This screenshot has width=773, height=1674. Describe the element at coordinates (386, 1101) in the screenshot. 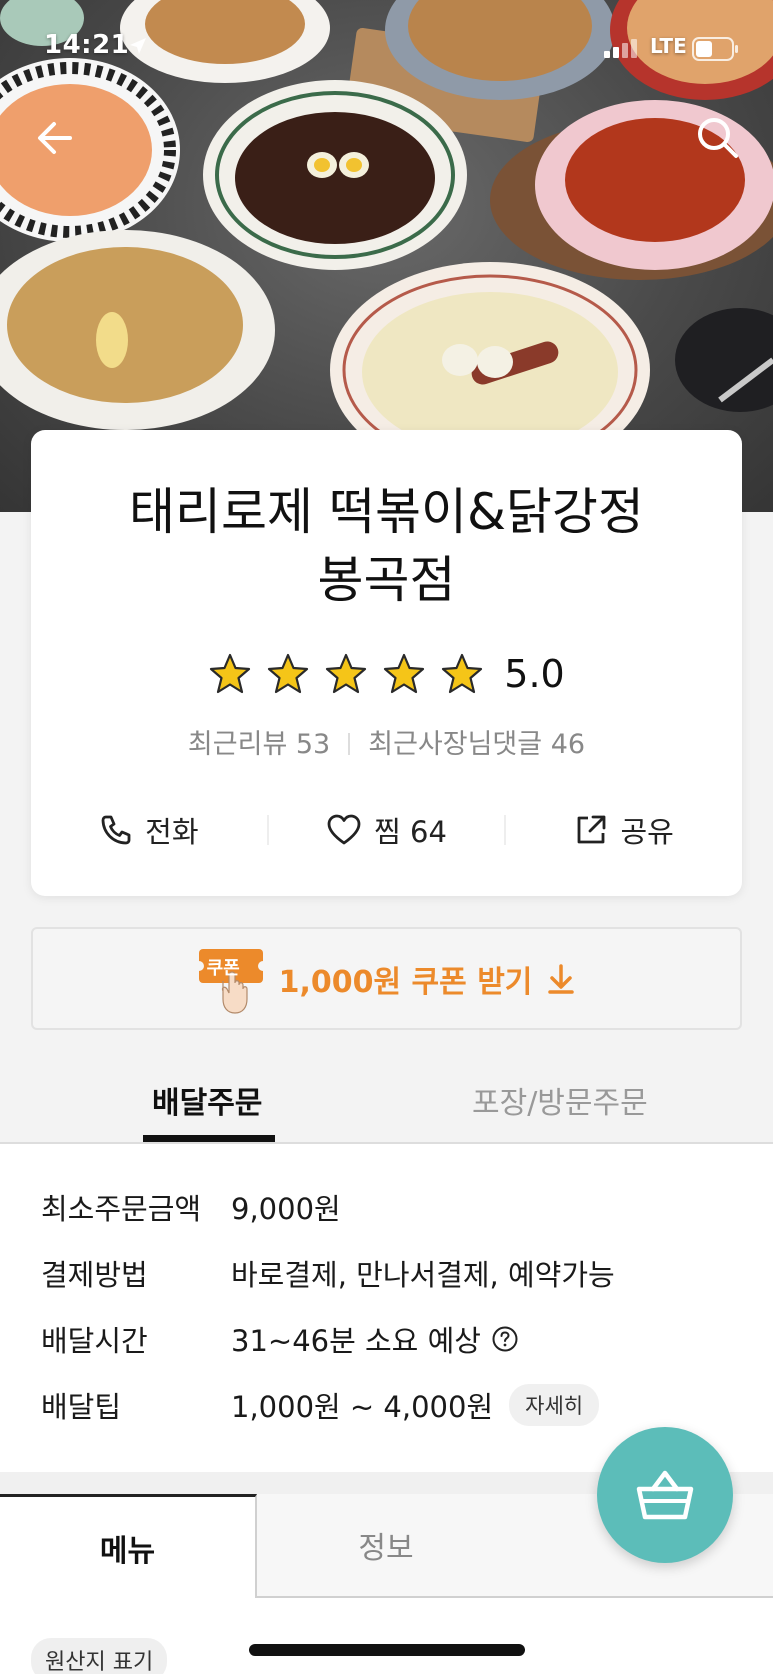

I see `order-type-tabs: 배달주문 포장/방문주문` at that location.